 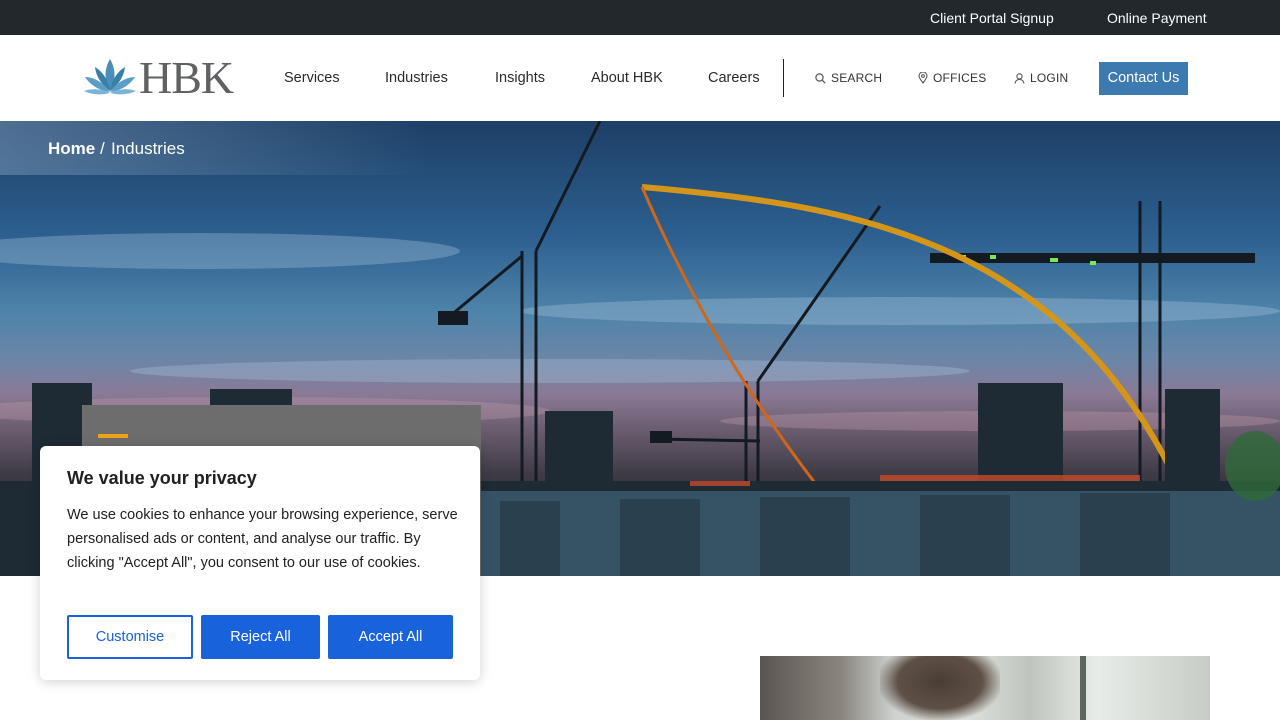 I want to click on online-payment-link: Online Payment, so click(x=1157, y=18).